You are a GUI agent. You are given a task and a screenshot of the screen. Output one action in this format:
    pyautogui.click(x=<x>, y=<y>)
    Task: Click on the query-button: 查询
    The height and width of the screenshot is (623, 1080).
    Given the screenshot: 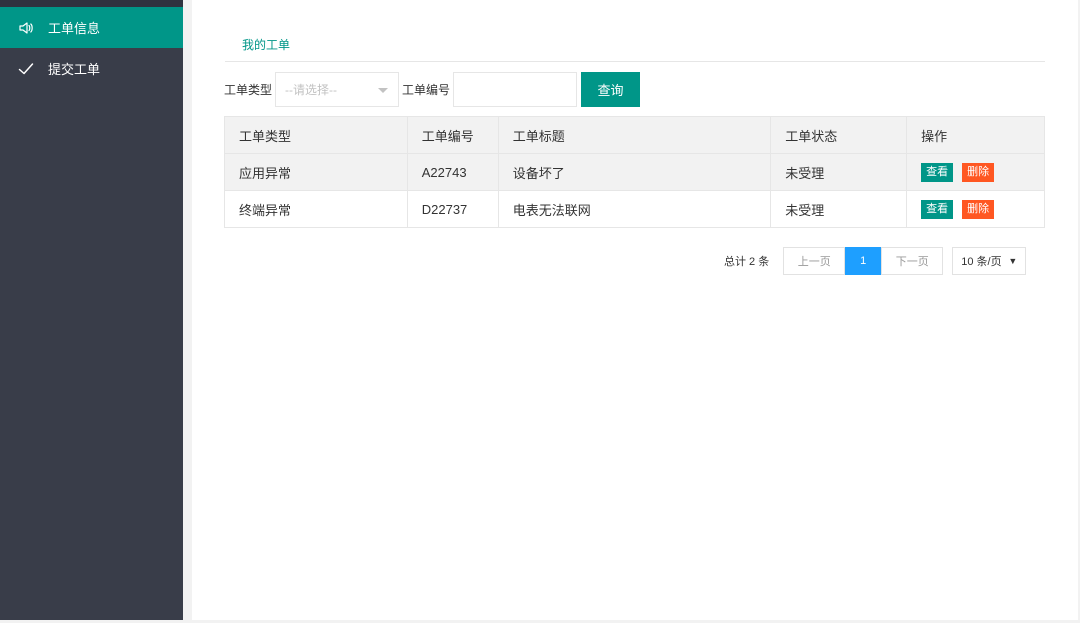 What is the action you would take?
    pyautogui.click(x=611, y=89)
    